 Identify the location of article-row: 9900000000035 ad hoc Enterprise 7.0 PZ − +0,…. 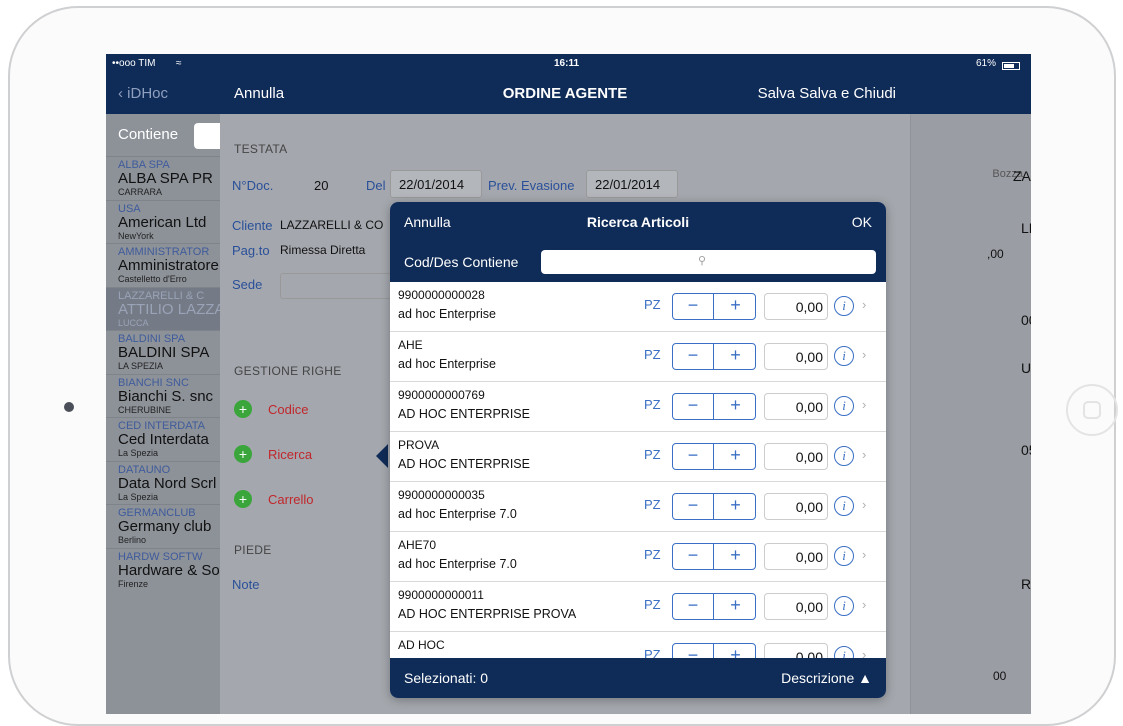
(638, 507).